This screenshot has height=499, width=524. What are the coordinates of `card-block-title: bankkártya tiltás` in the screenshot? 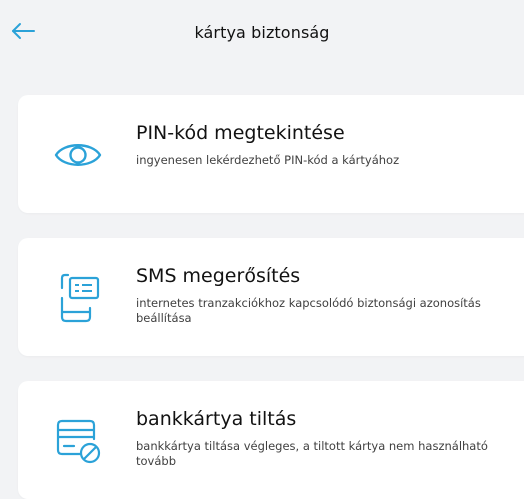 It's located at (216, 419).